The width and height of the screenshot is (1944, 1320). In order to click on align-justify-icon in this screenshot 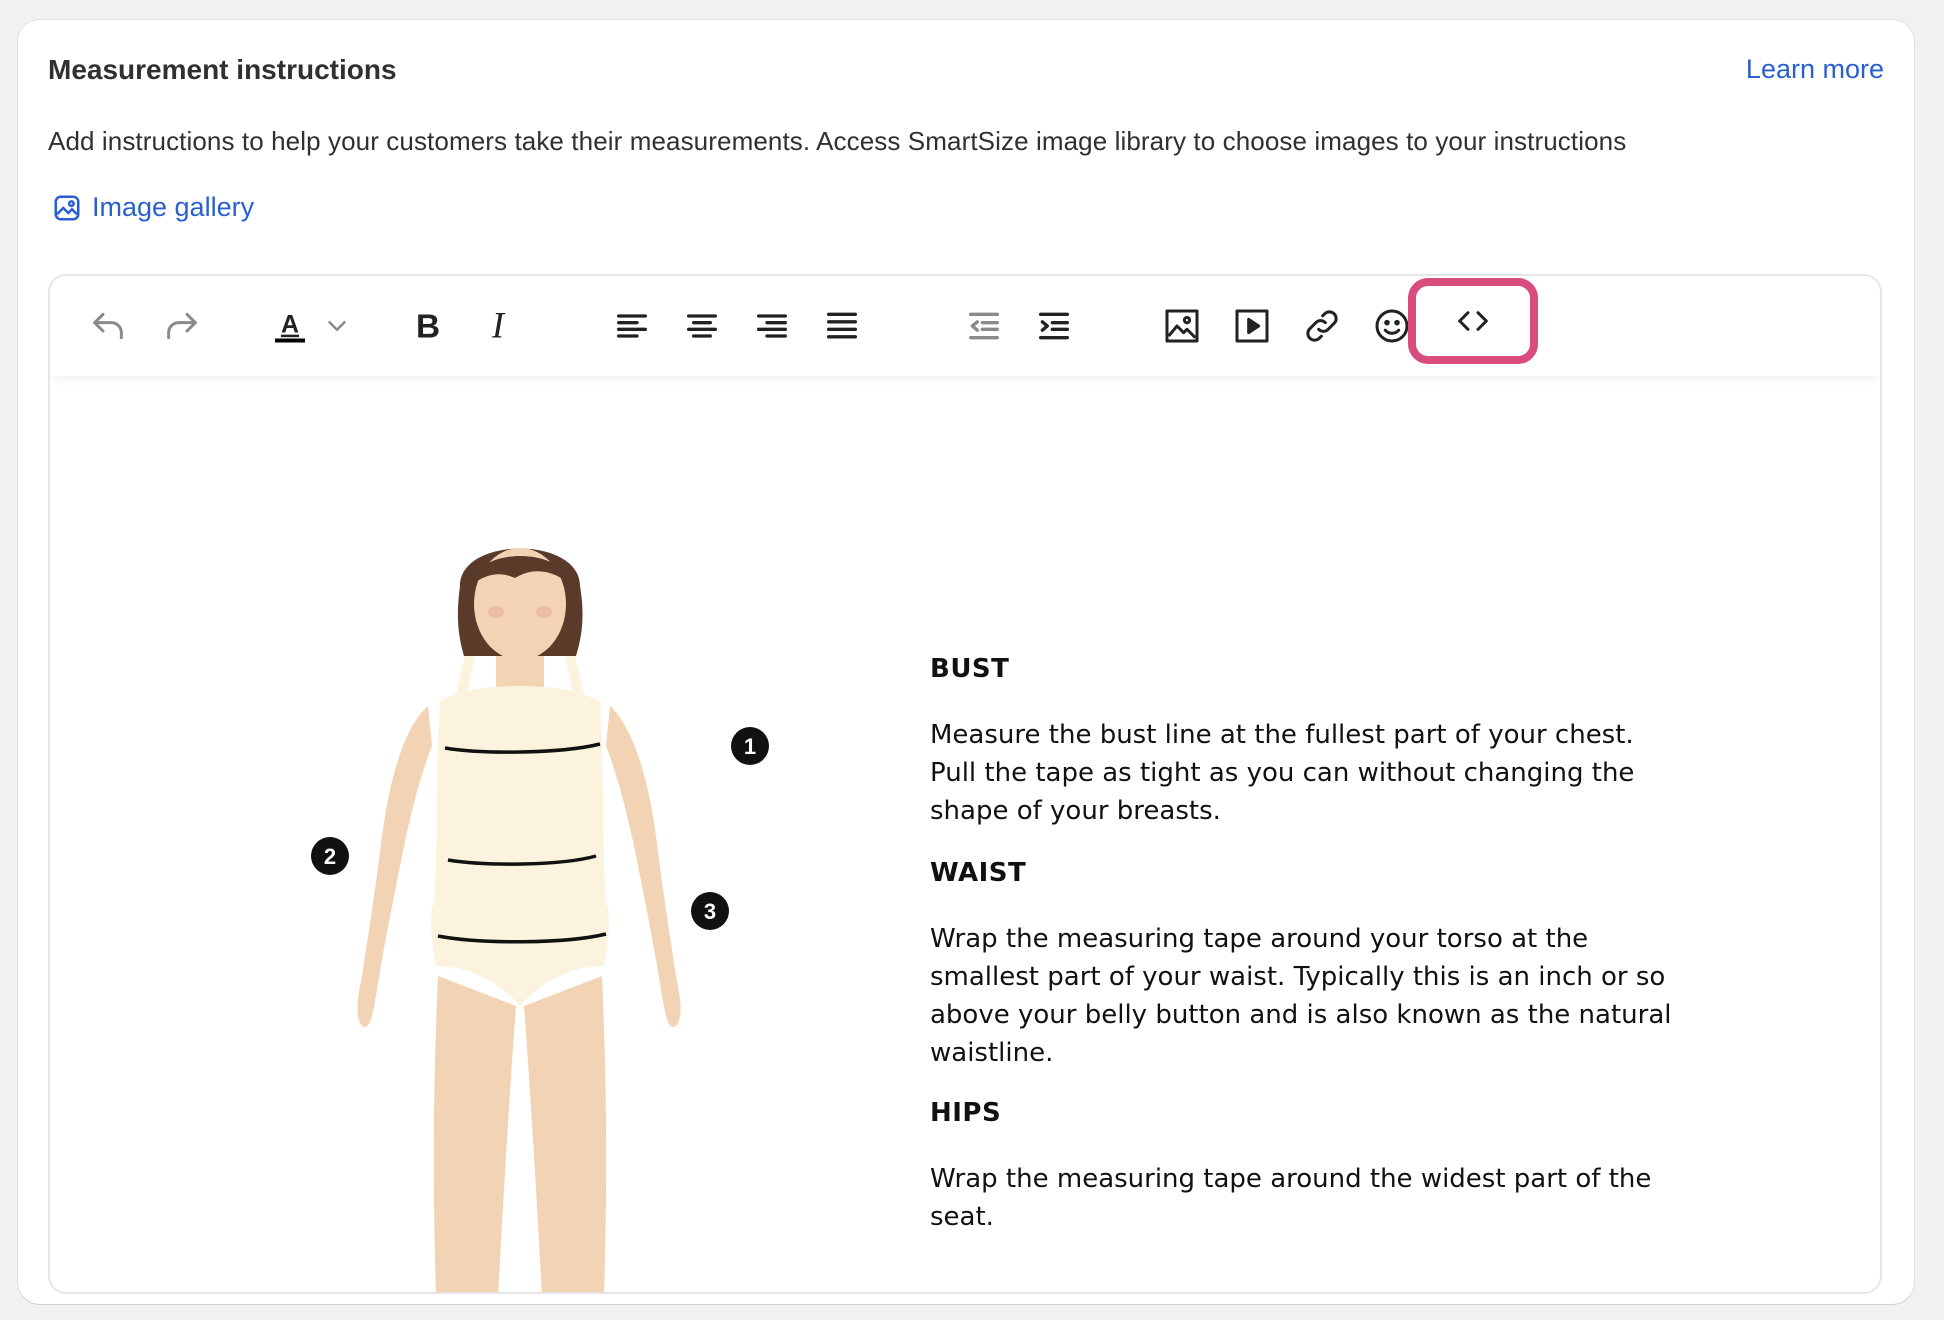, I will do `click(842, 325)`.